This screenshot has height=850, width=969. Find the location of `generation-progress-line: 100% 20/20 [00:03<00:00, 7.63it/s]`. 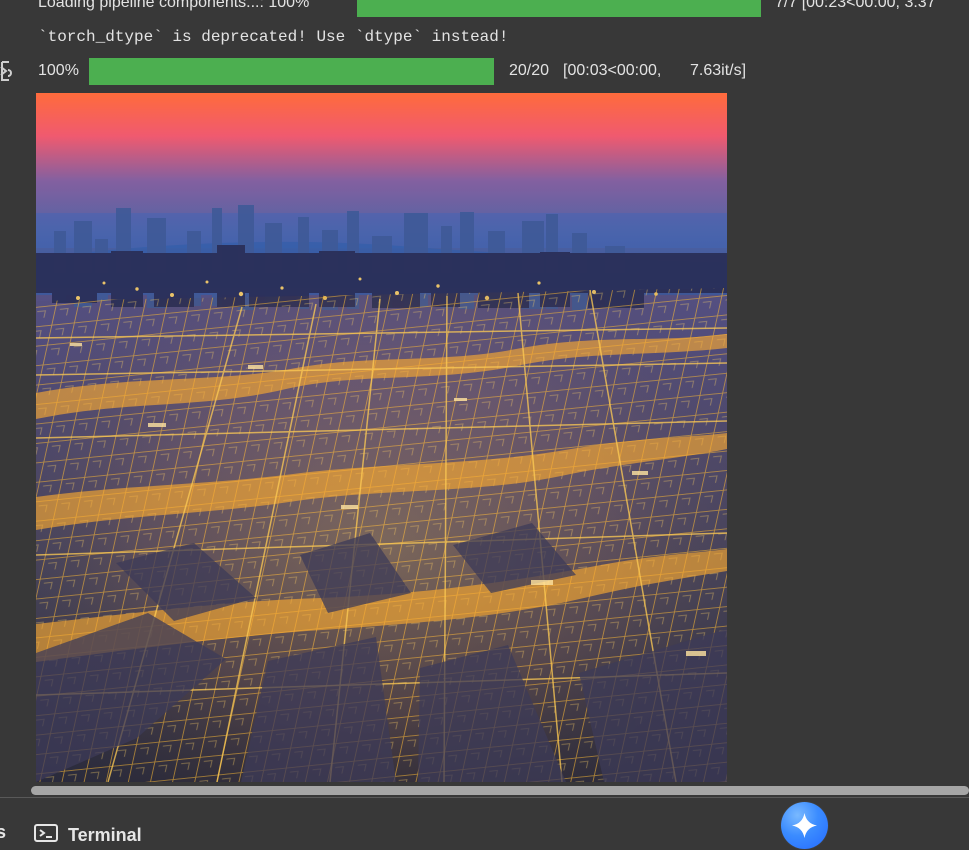

generation-progress-line: 100% 20/20 [00:03<00:00, 7.63it/s] is located at coordinates (392, 71).